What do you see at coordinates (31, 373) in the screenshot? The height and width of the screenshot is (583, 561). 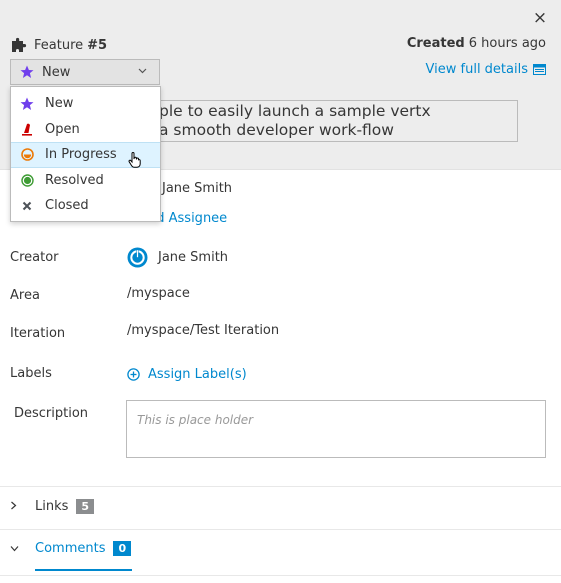 I see `labels-label: Labels` at bounding box center [31, 373].